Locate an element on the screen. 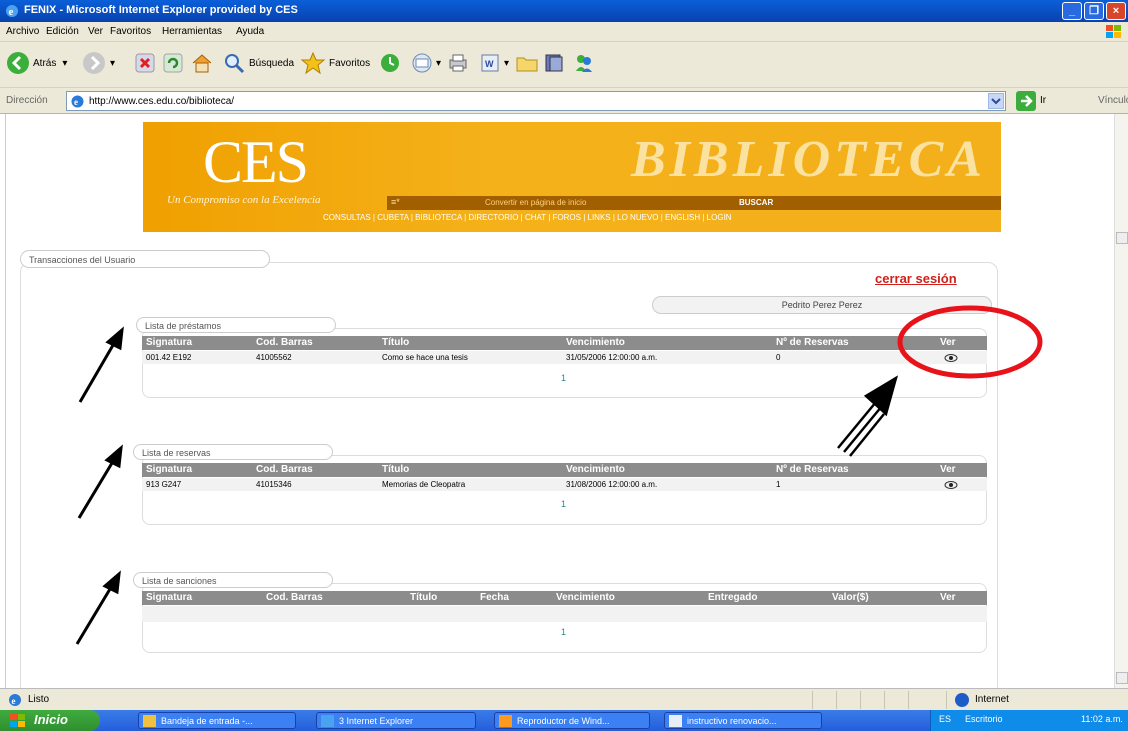 This screenshot has width=1128, height=731. loans-title: Lista de préstamos is located at coordinates (183, 326).